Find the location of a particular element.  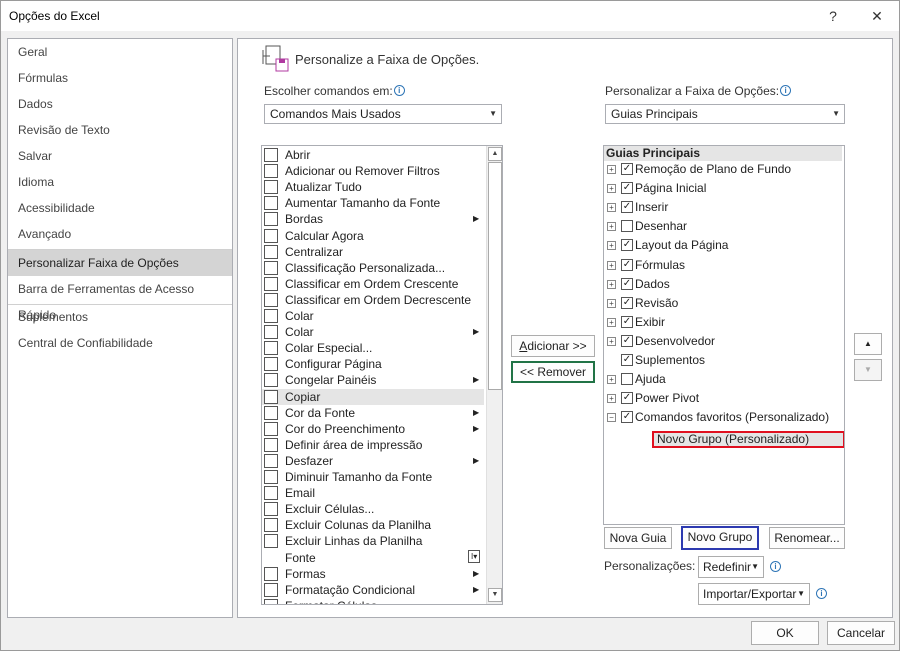

nav-item-personalizar-faixa: Personalizar Faixa de Opções is located at coordinates (120, 263).